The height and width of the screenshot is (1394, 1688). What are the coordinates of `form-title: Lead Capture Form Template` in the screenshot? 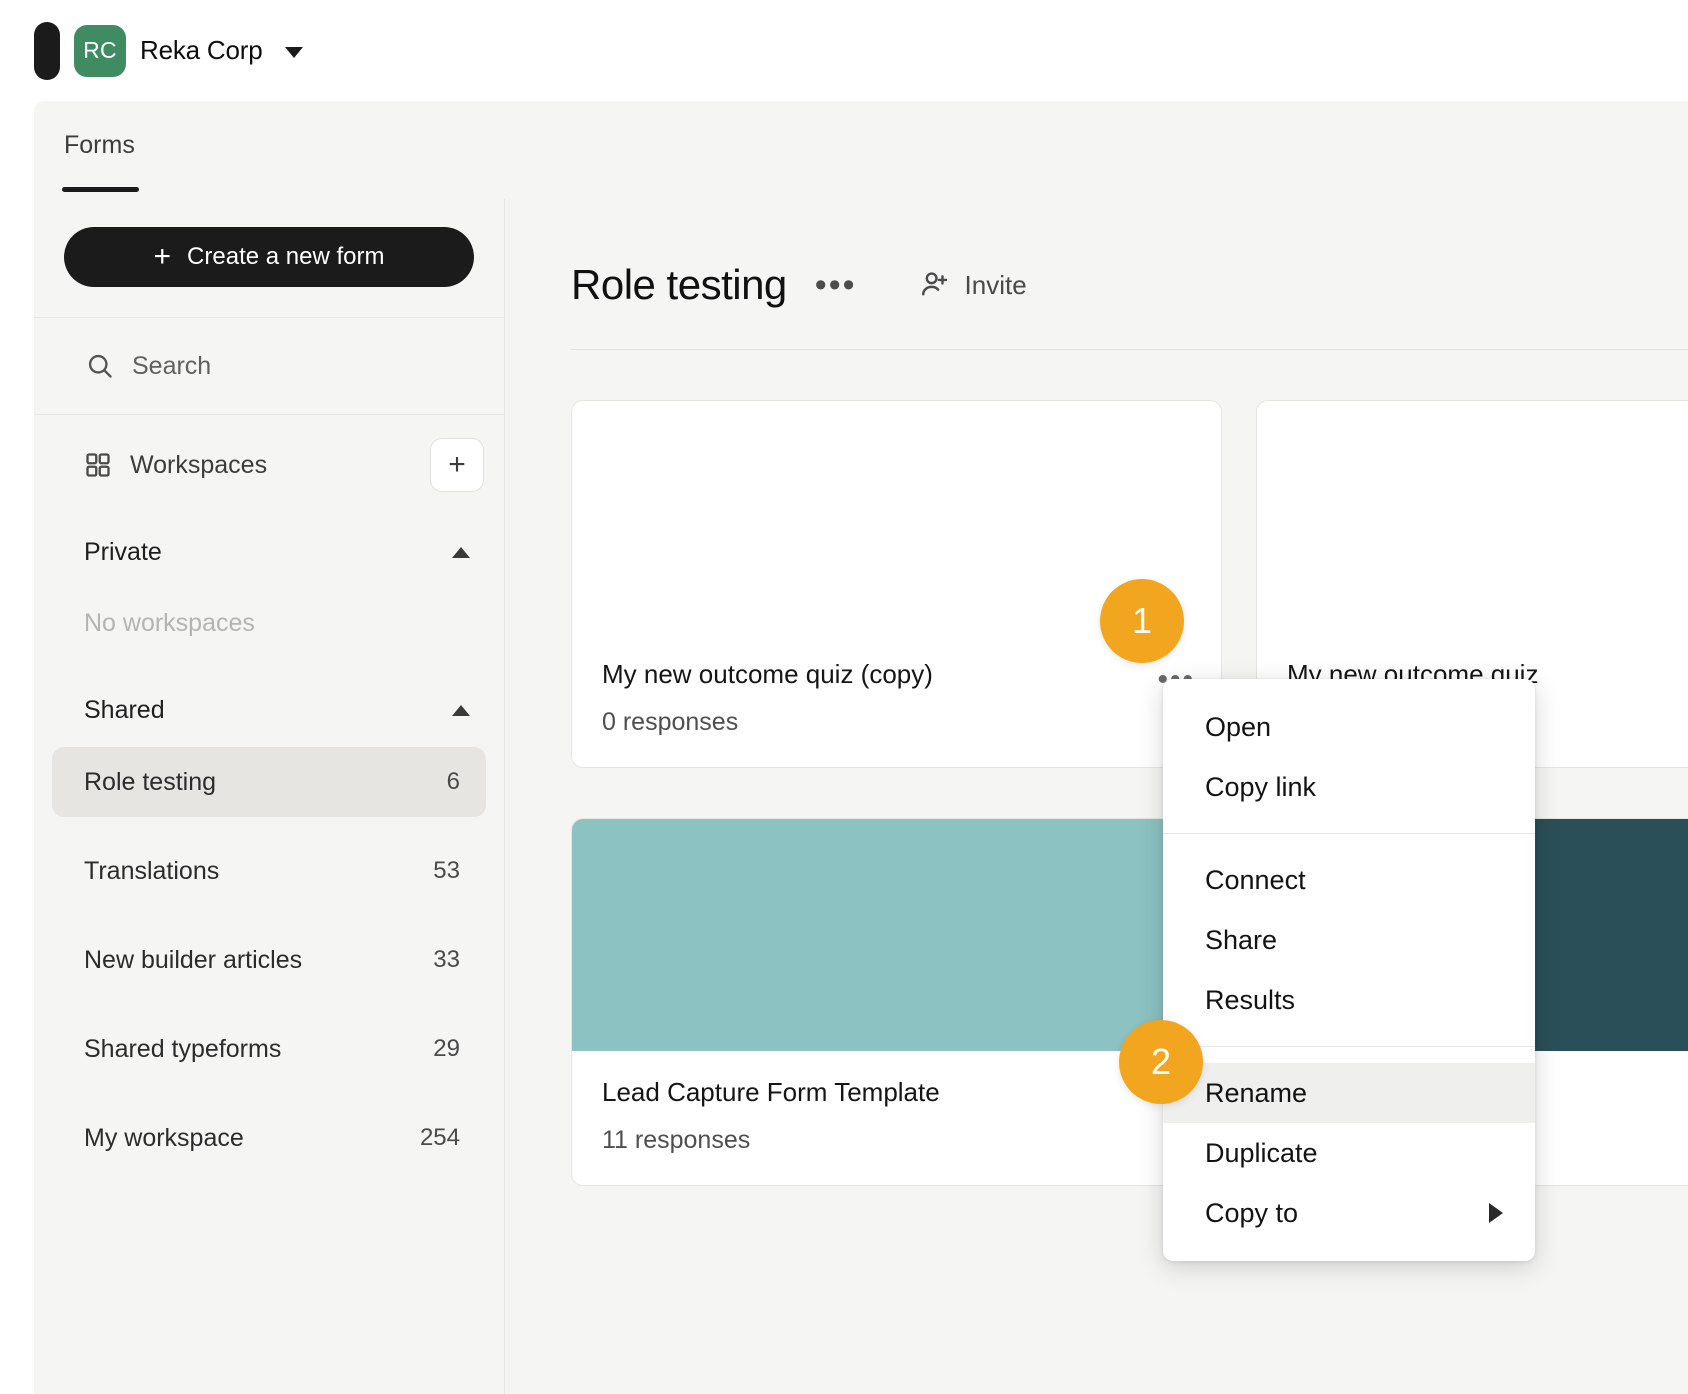 It's located at (771, 1092).